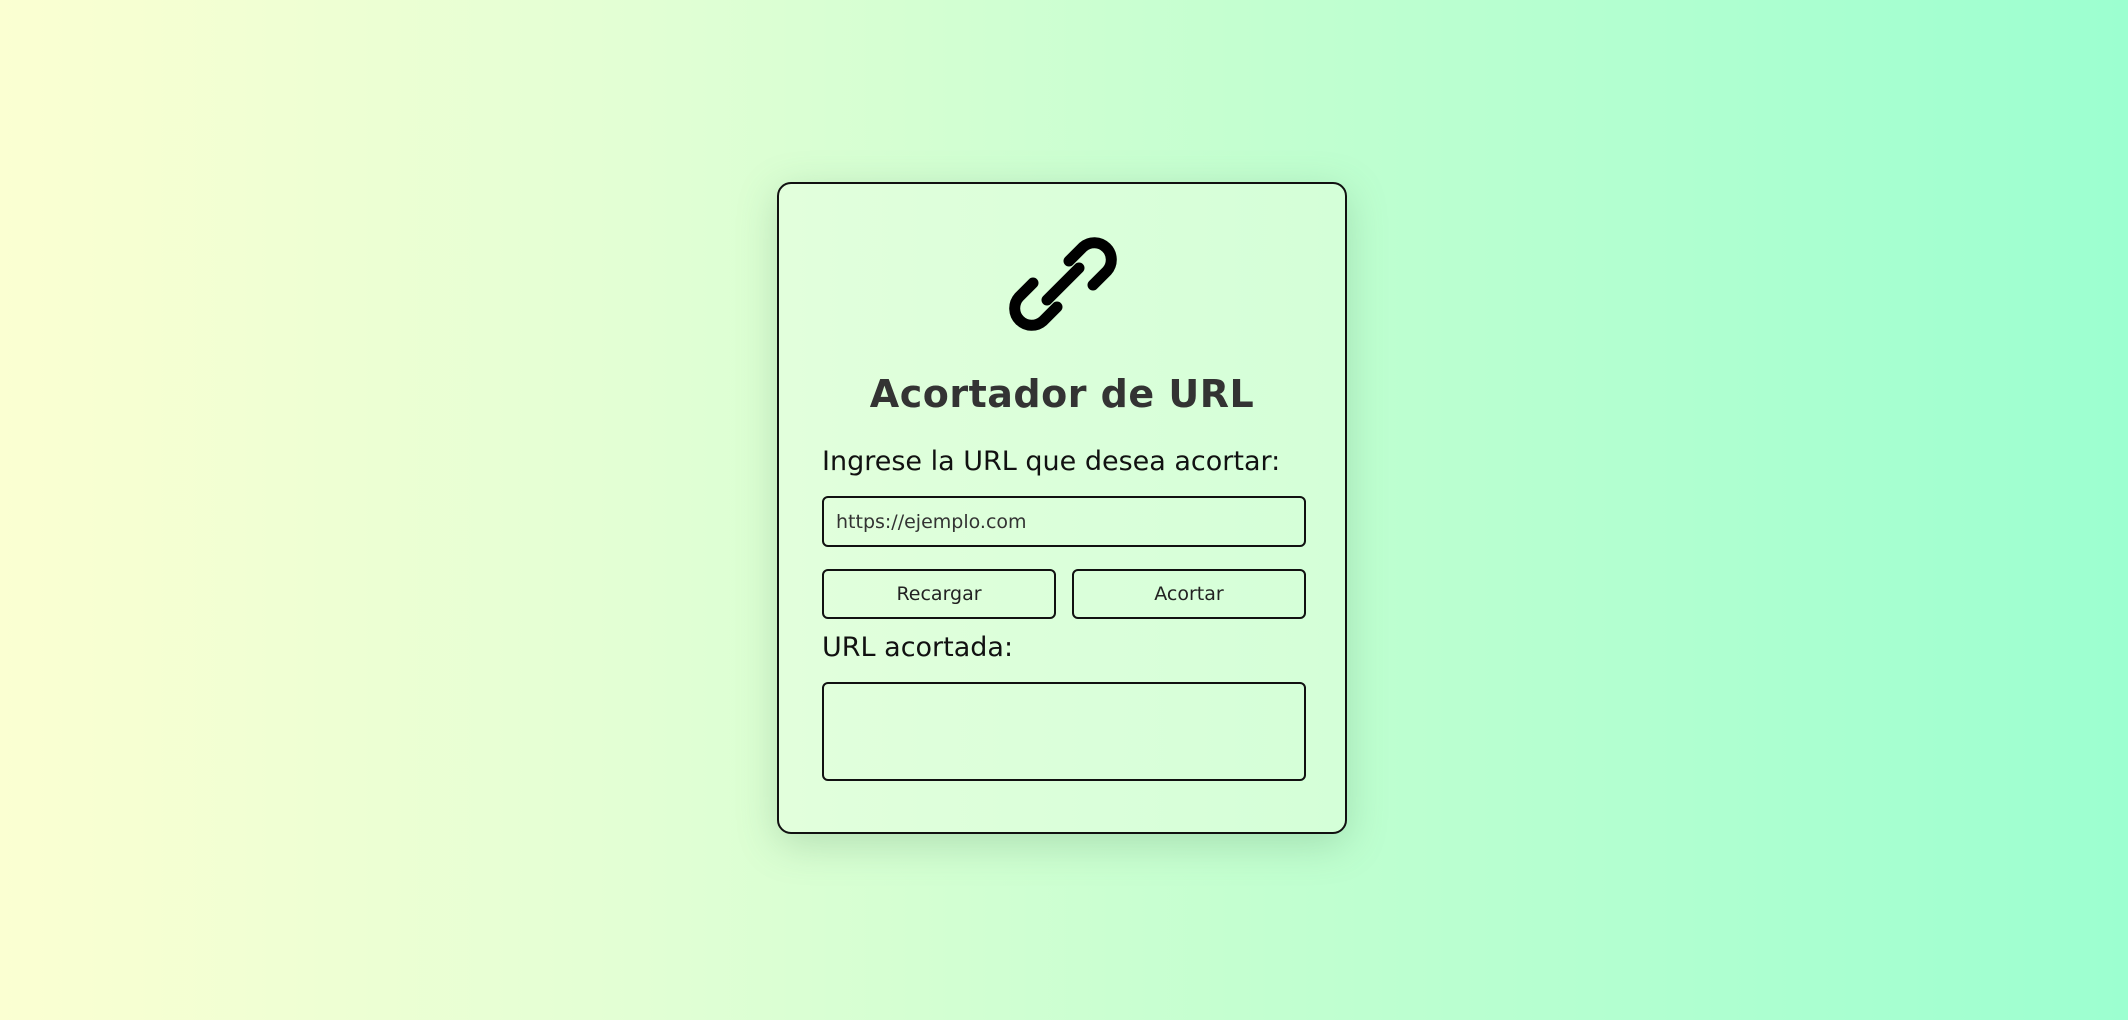 The image size is (2128, 1020). What do you see at coordinates (1062, 394) in the screenshot?
I see `page-title: Acortador de URL` at bounding box center [1062, 394].